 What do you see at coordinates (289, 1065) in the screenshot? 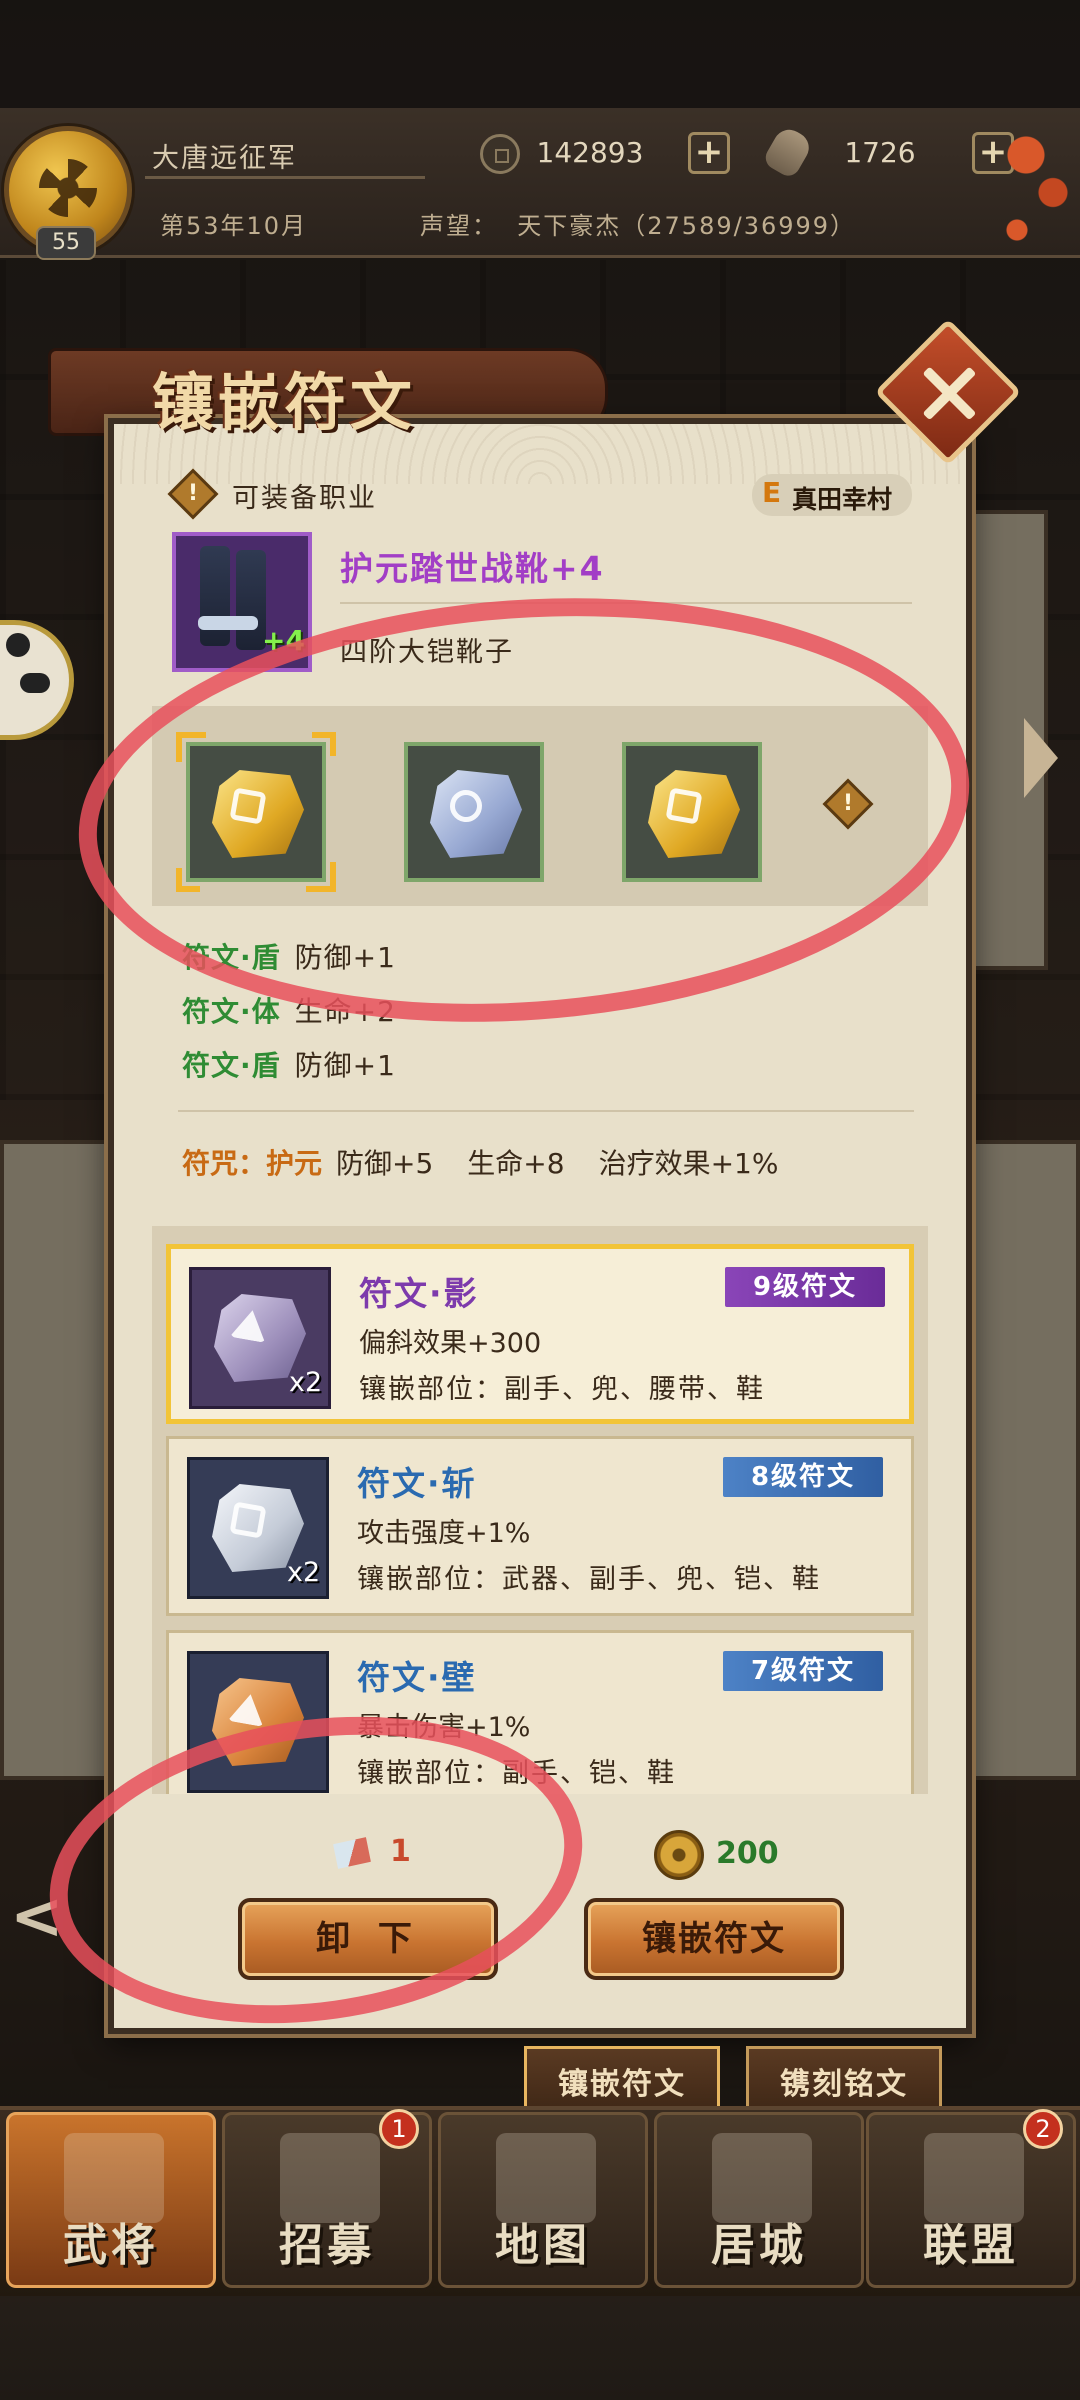
I see `rune-stat-2: 符文·盾 防御+1` at bounding box center [289, 1065].